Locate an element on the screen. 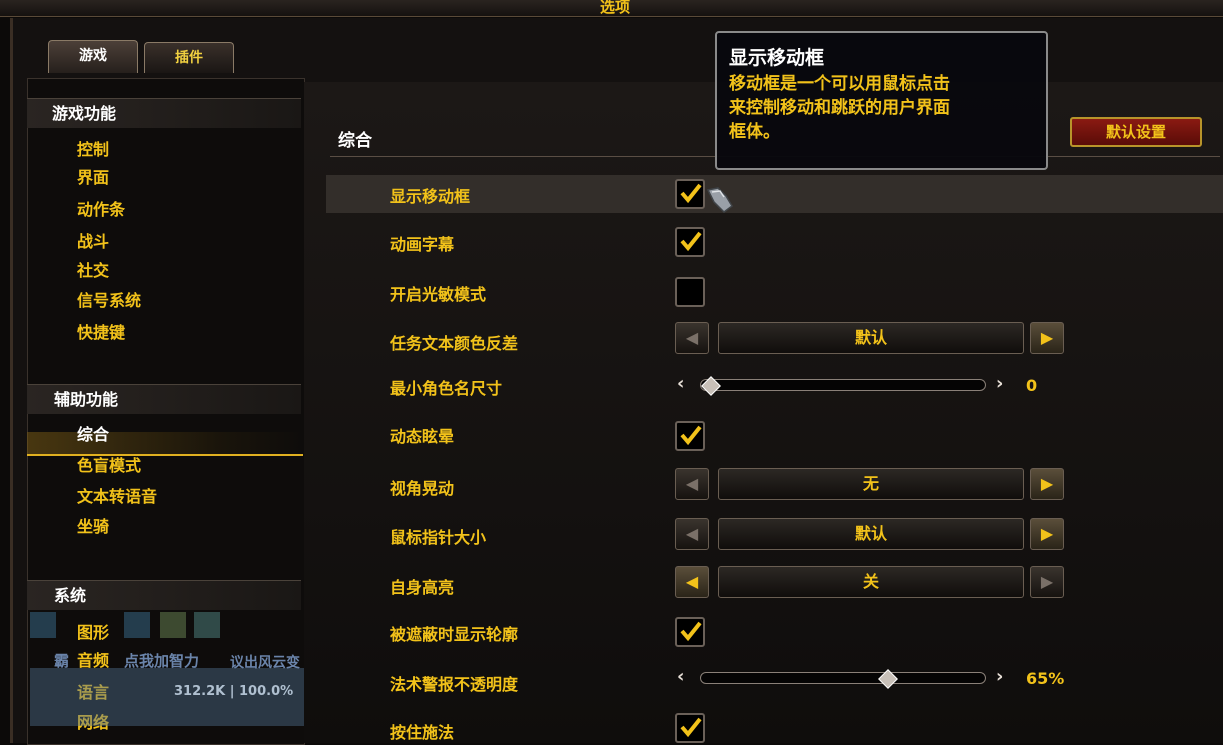  overlay-promo-tail: 议出风云变 is located at coordinates (265, 663).